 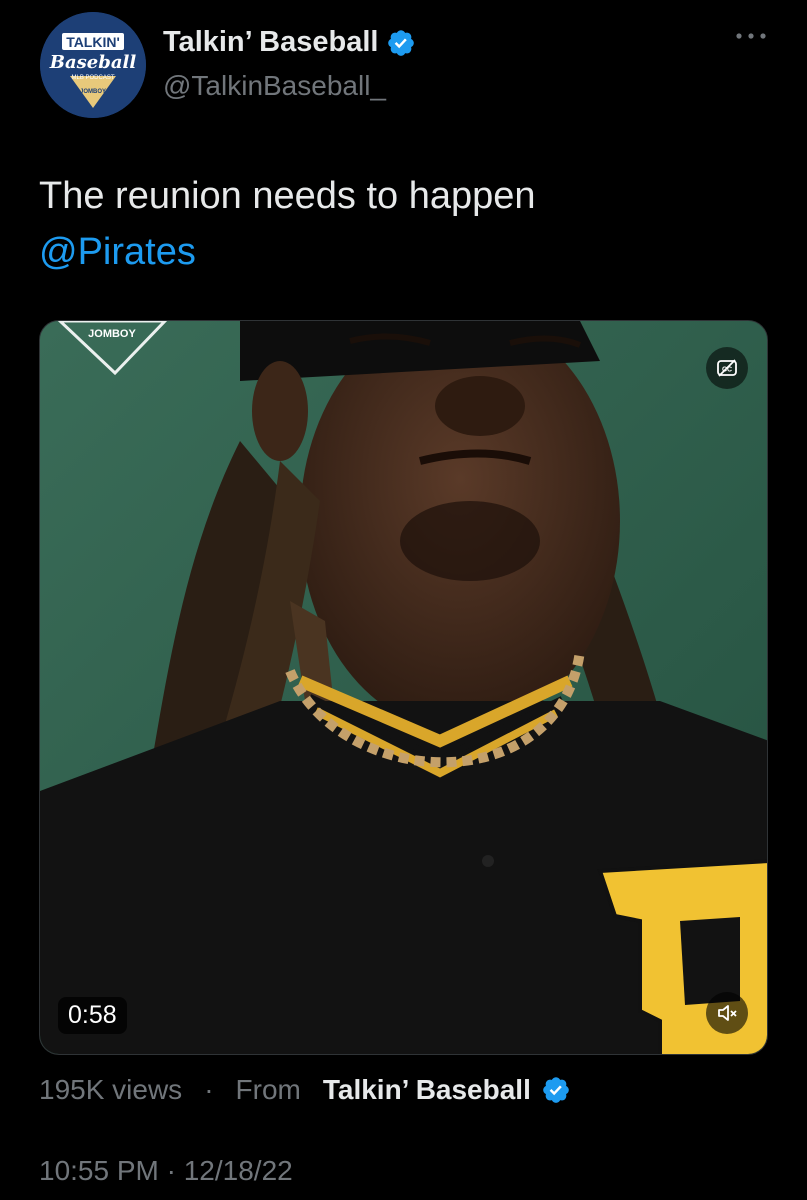 I want to click on mention-link-pirates: @Pirates, so click(x=404, y=252).